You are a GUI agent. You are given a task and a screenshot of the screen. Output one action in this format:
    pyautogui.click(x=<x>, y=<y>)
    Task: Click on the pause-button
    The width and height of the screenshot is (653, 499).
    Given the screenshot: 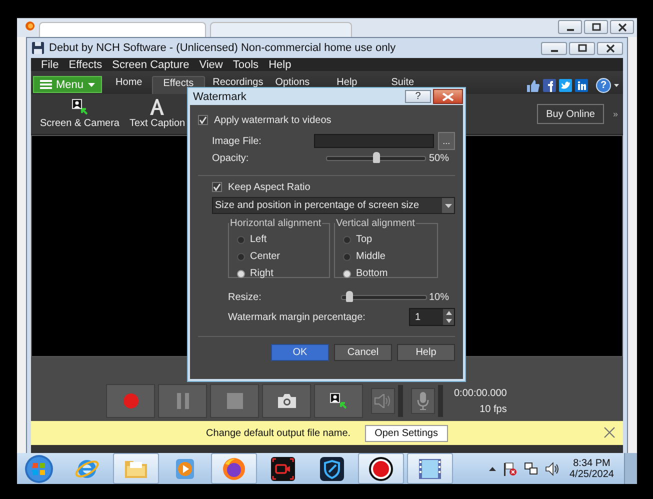 What is the action you would take?
    pyautogui.click(x=182, y=401)
    